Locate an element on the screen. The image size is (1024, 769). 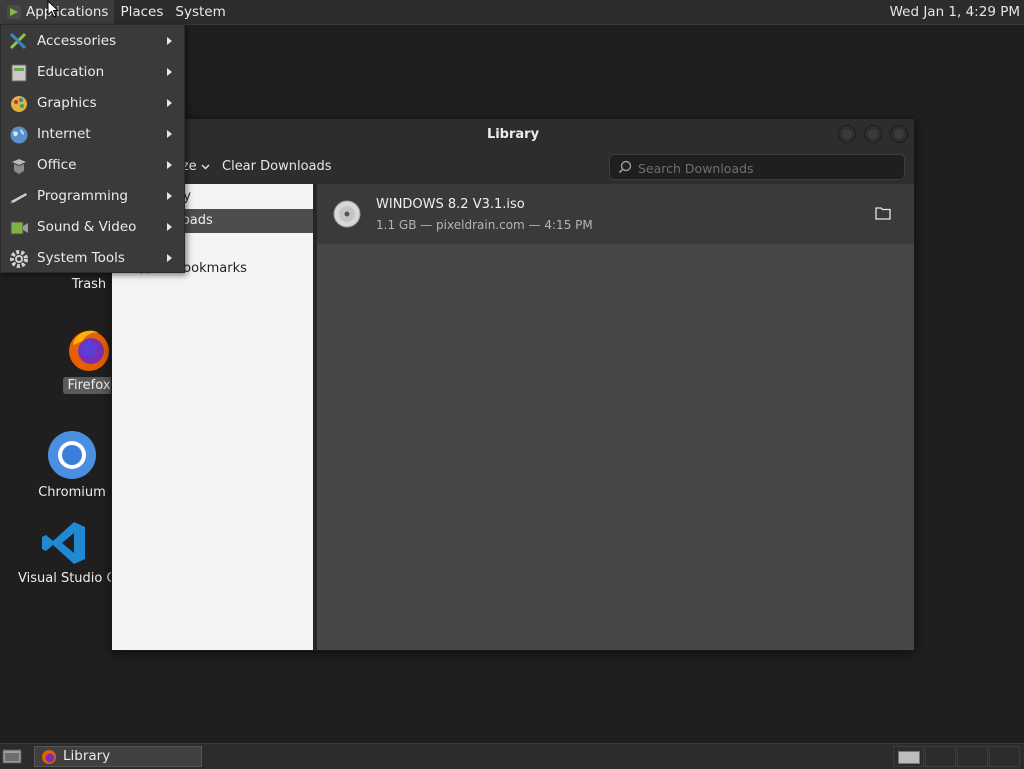
clear-downloads-button: Clear Downloads is located at coordinates (277, 166).